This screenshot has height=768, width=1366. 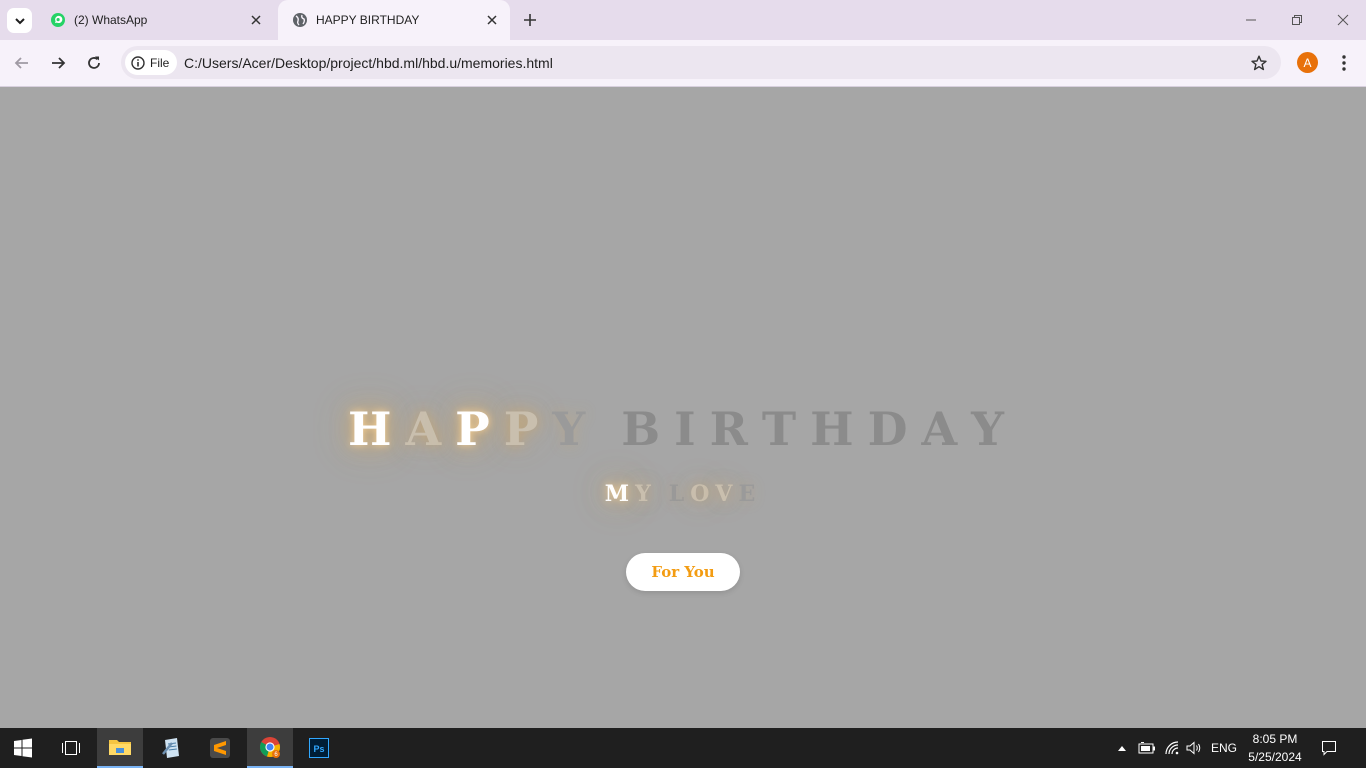 I want to click on info-icon, so click(x=138, y=62).